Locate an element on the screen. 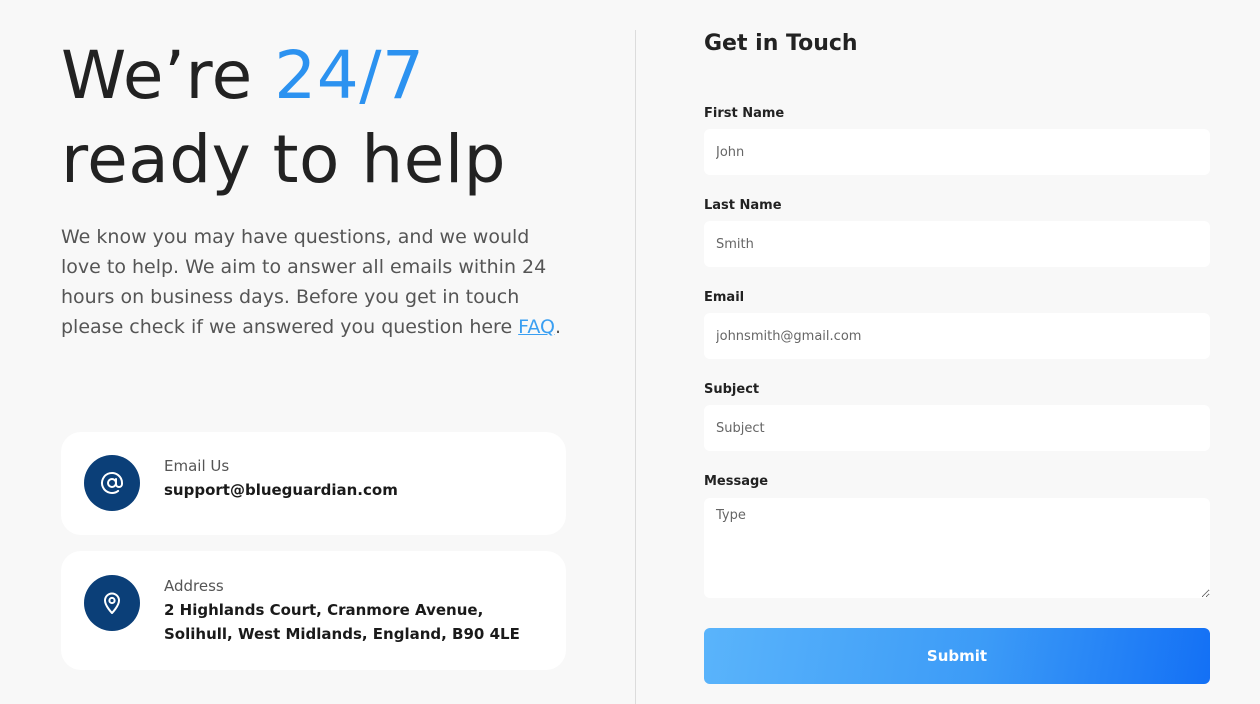  intro-end: . is located at coordinates (558, 327).